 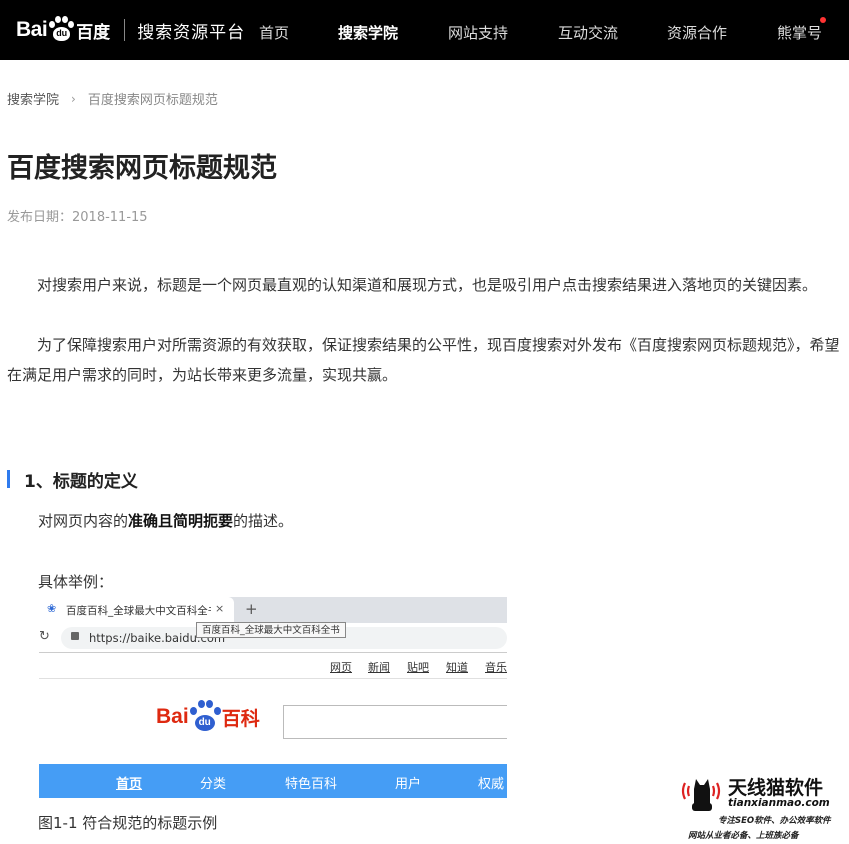 What do you see at coordinates (213, 784) in the screenshot?
I see `baike-nav-item: 分类` at bounding box center [213, 784].